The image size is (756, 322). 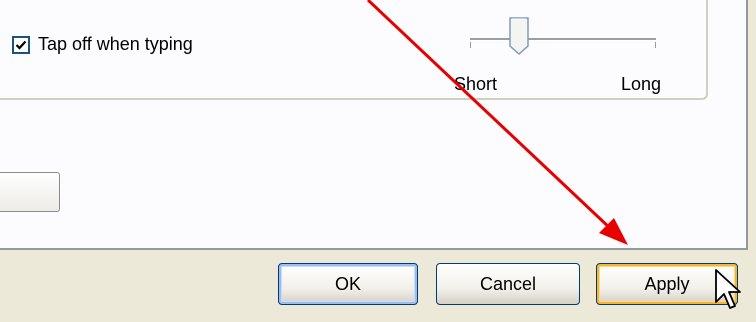 What do you see at coordinates (115, 44) in the screenshot?
I see `tap-off-when-typing-label: Tap off when typing` at bounding box center [115, 44].